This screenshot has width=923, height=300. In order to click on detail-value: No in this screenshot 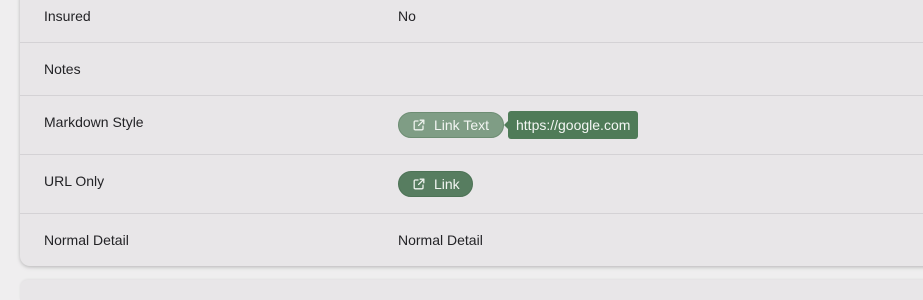, I will do `click(407, 16)`.